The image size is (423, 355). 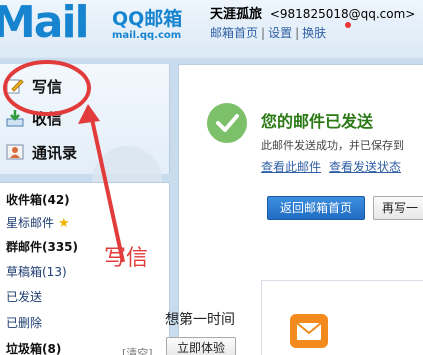 What do you see at coordinates (24, 296) in the screenshot?
I see `folder-sent: 已发送` at bounding box center [24, 296].